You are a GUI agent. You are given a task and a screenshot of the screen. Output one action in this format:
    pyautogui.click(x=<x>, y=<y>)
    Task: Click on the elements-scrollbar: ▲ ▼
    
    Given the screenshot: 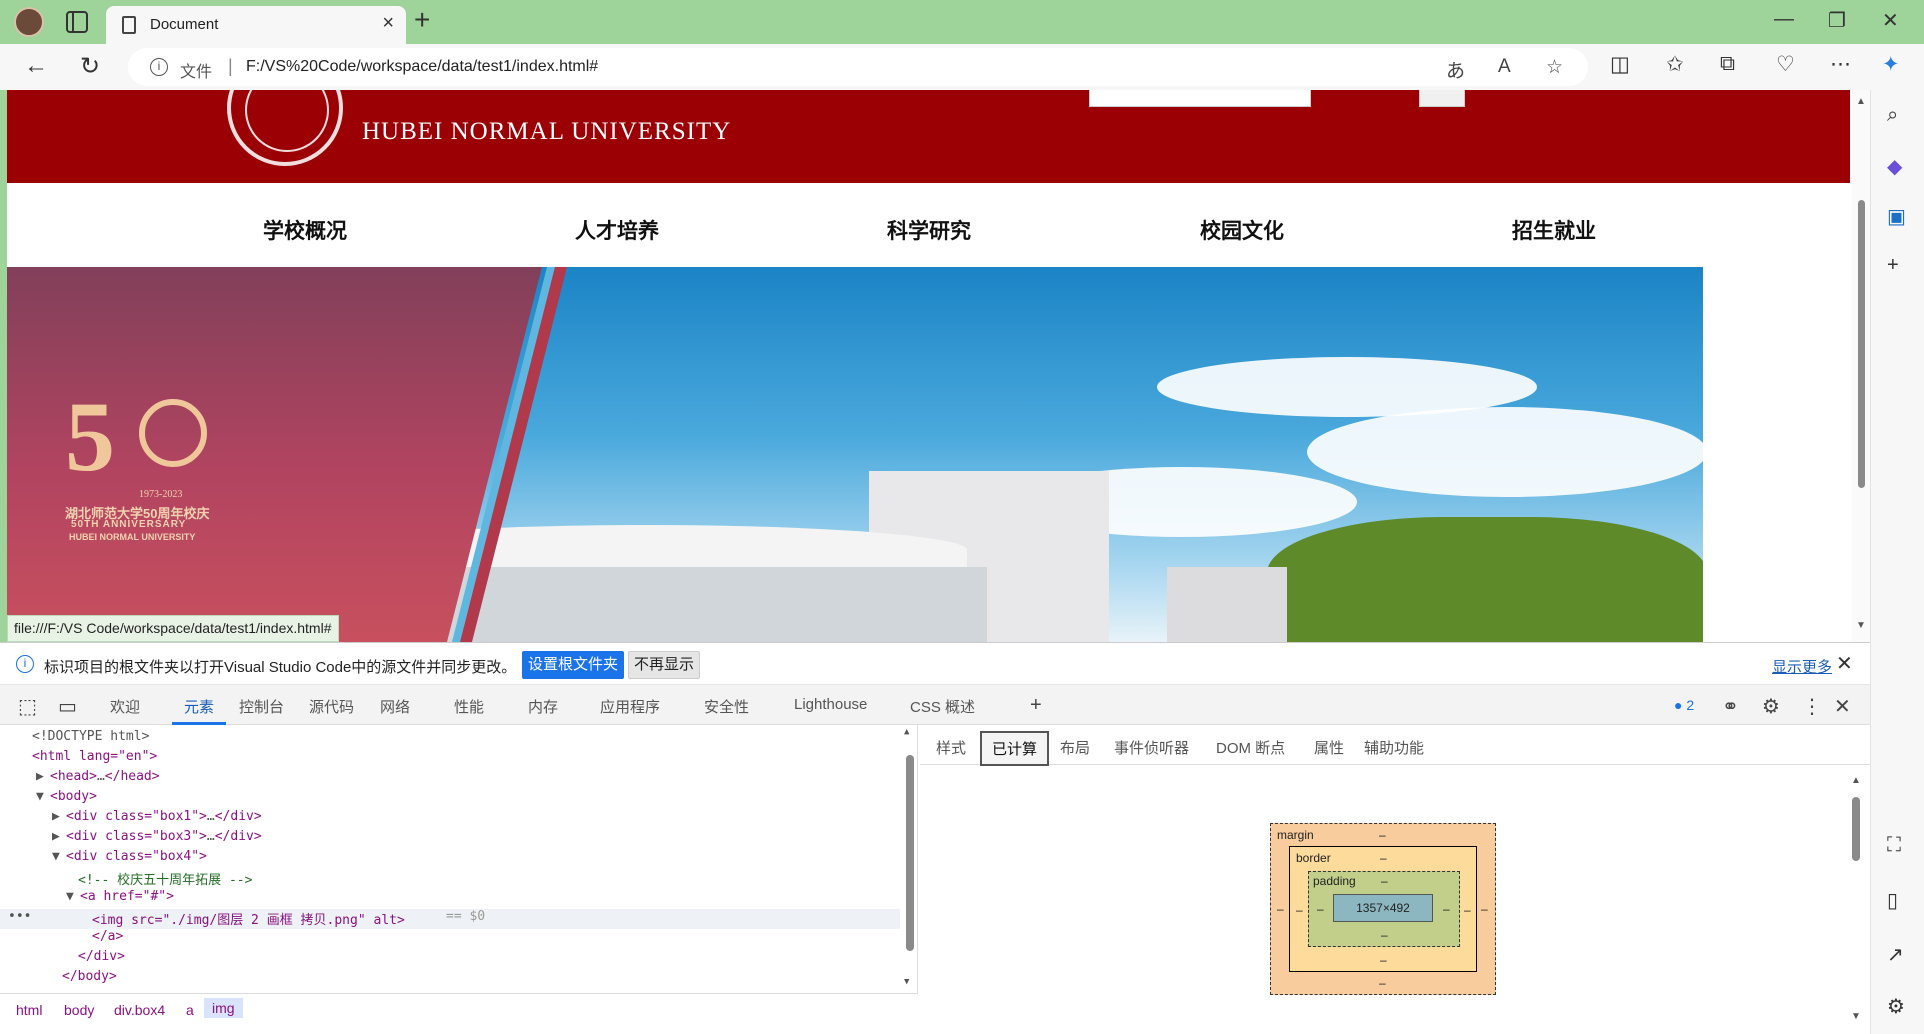 What is the action you would take?
    pyautogui.click(x=910, y=859)
    